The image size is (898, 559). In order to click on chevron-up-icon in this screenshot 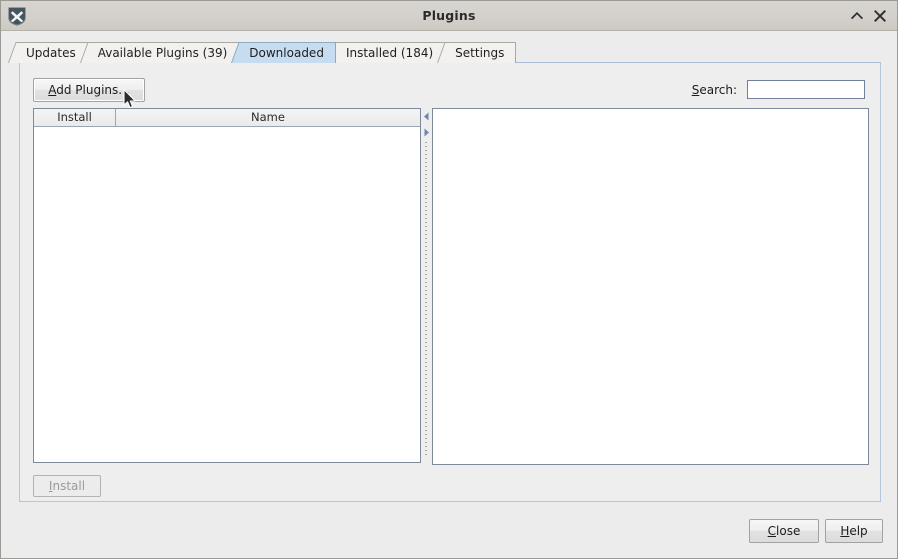, I will do `click(857, 16)`.